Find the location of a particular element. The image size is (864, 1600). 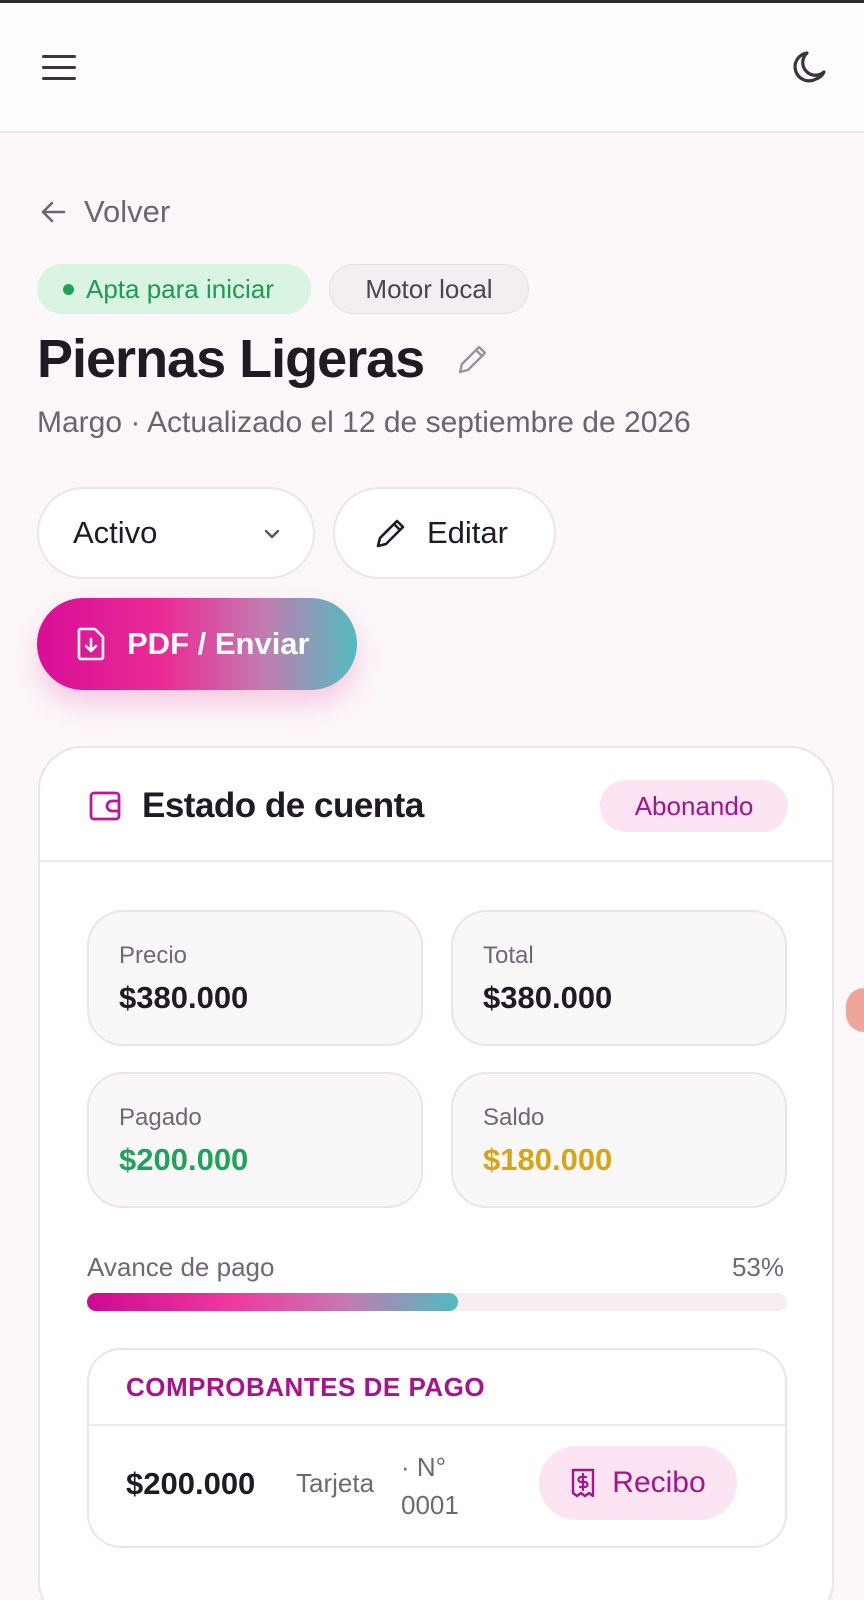

file-download-icon is located at coordinates (91, 644).